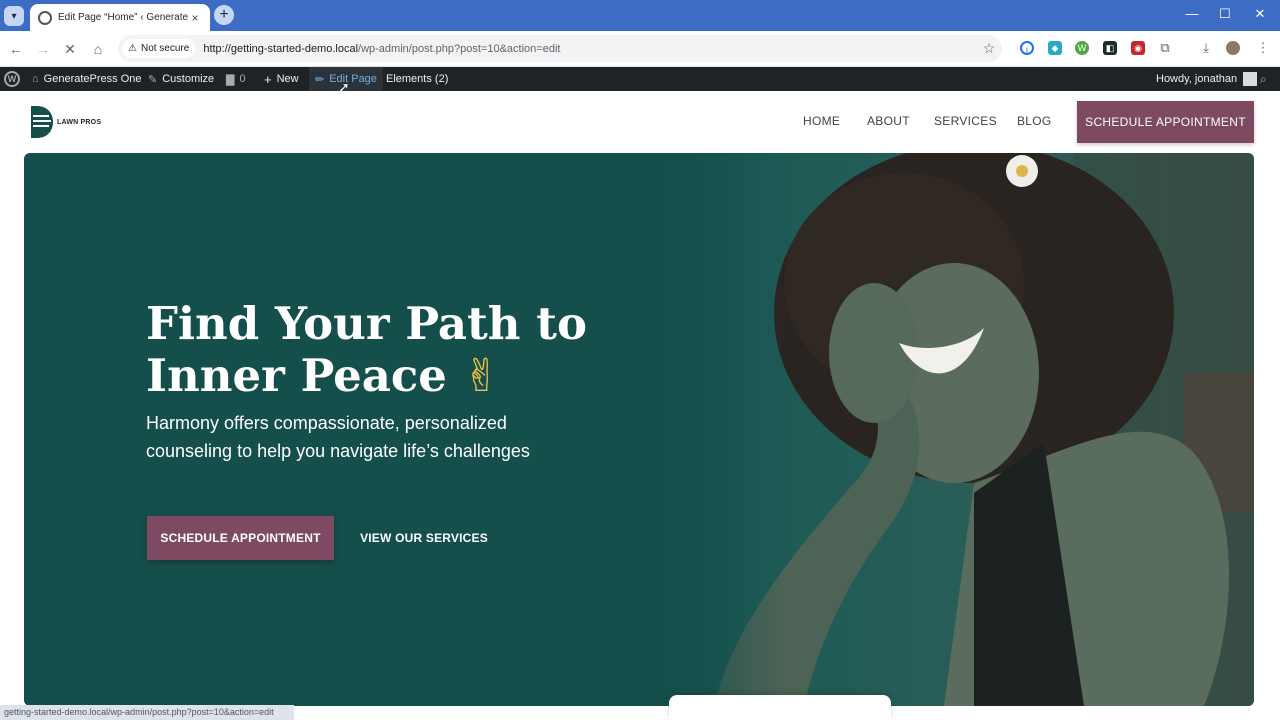  I want to click on nav-services: SERVICES, so click(965, 121).